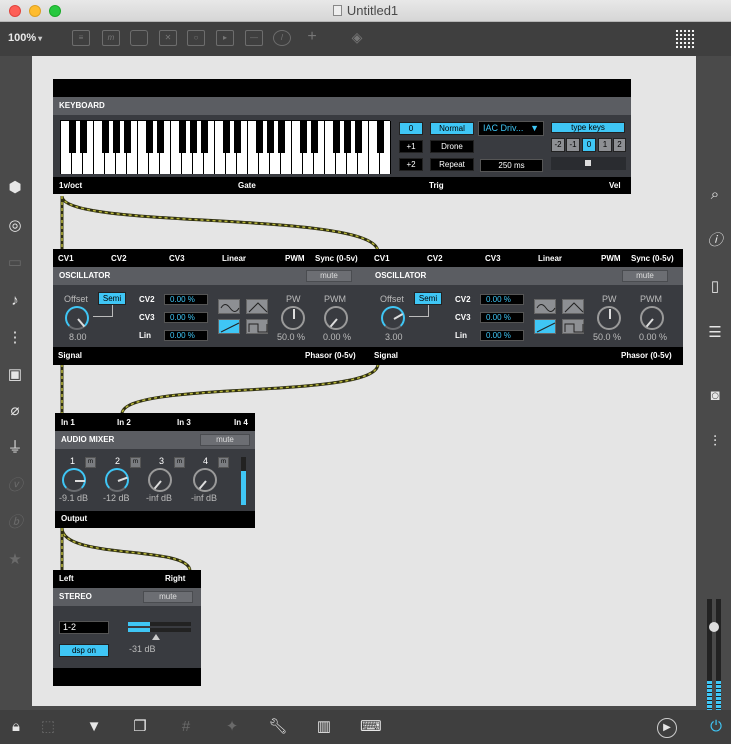  What do you see at coordinates (558, 145) in the screenshot?
I see `octave-select-m2: -2` at bounding box center [558, 145].